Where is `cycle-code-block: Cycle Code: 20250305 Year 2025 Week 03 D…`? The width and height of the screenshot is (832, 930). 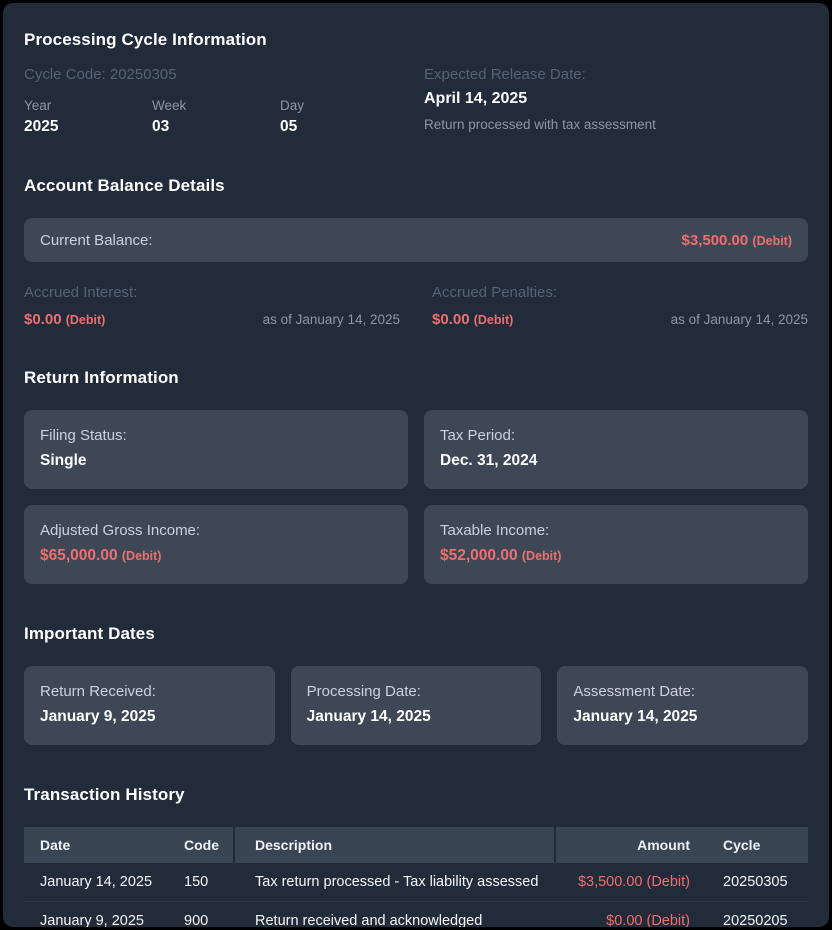 cycle-code-block: Cycle Code: 20250305 Year 2025 Week 03 D… is located at coordinates (216, 101).